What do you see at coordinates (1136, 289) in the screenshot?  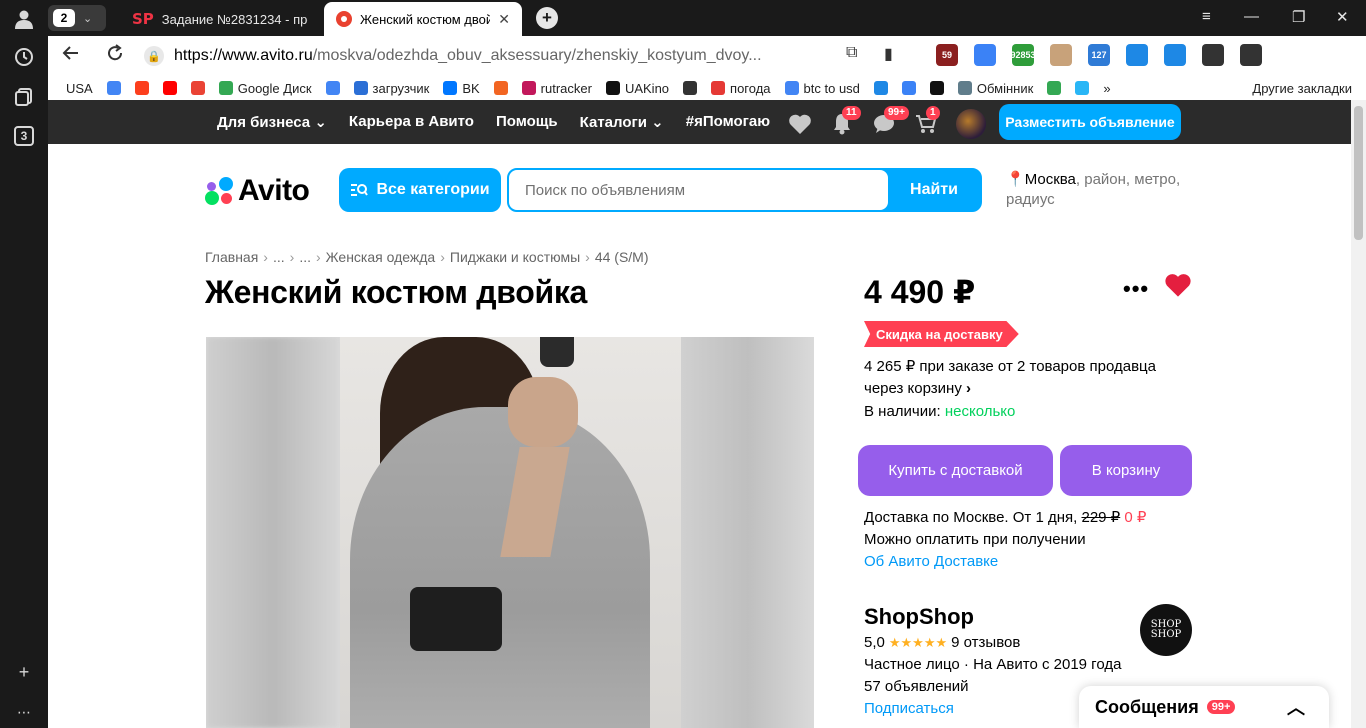 I see `more-options-icon: •••` at bounding box center [1136, 289].